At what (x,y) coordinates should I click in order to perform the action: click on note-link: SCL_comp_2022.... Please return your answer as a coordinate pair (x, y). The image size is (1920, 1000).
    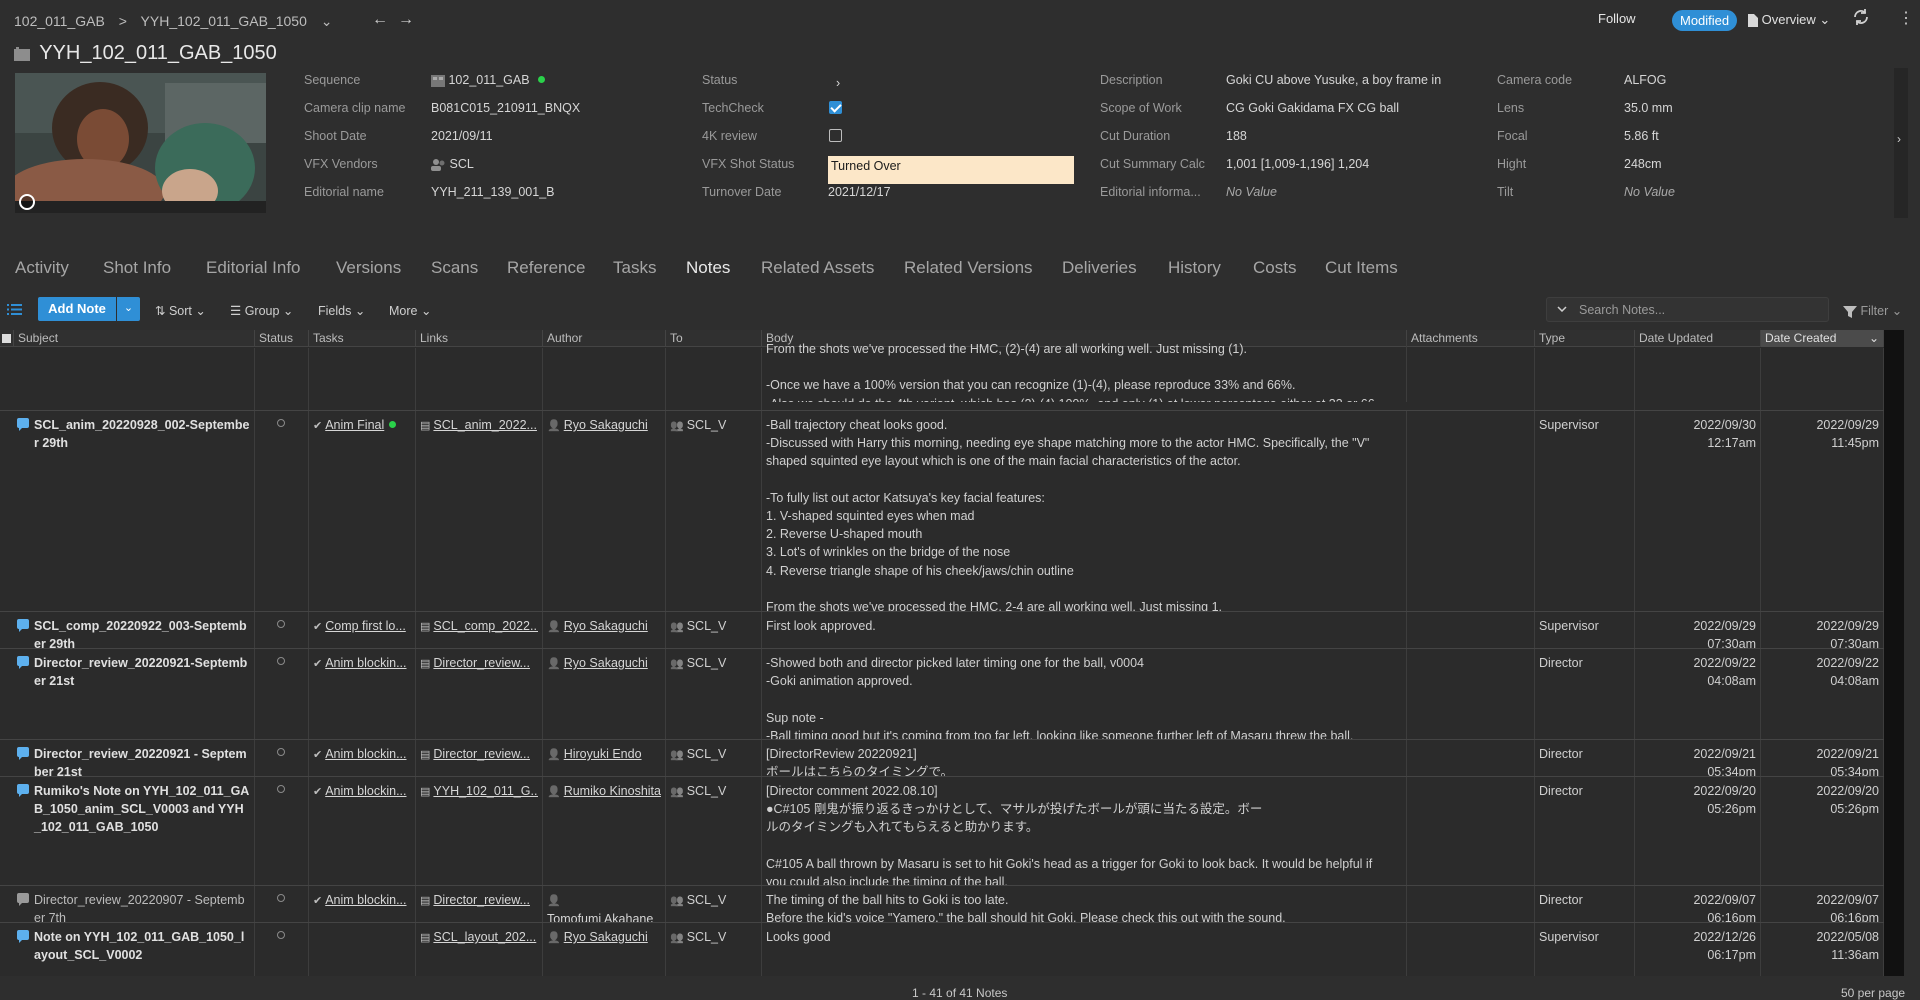
    Looking at the image, I should click on (485, 626).